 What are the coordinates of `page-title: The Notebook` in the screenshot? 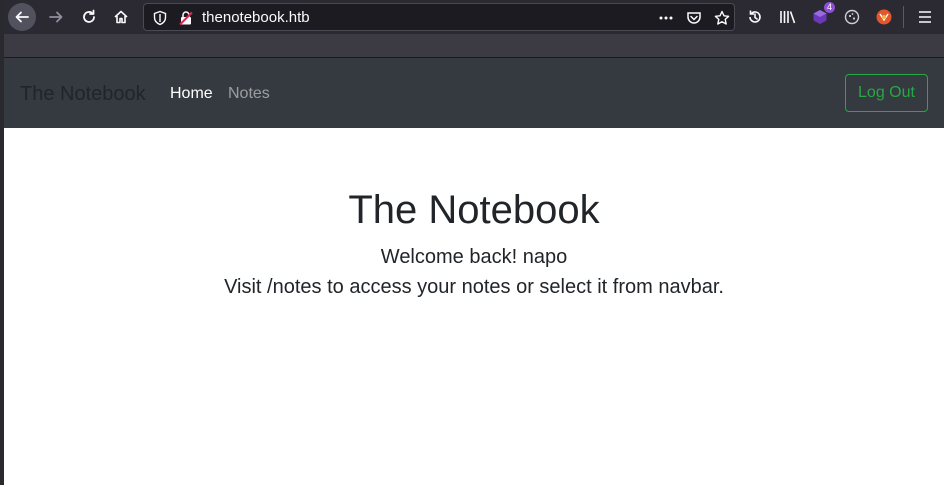 It's located at (474, 210).